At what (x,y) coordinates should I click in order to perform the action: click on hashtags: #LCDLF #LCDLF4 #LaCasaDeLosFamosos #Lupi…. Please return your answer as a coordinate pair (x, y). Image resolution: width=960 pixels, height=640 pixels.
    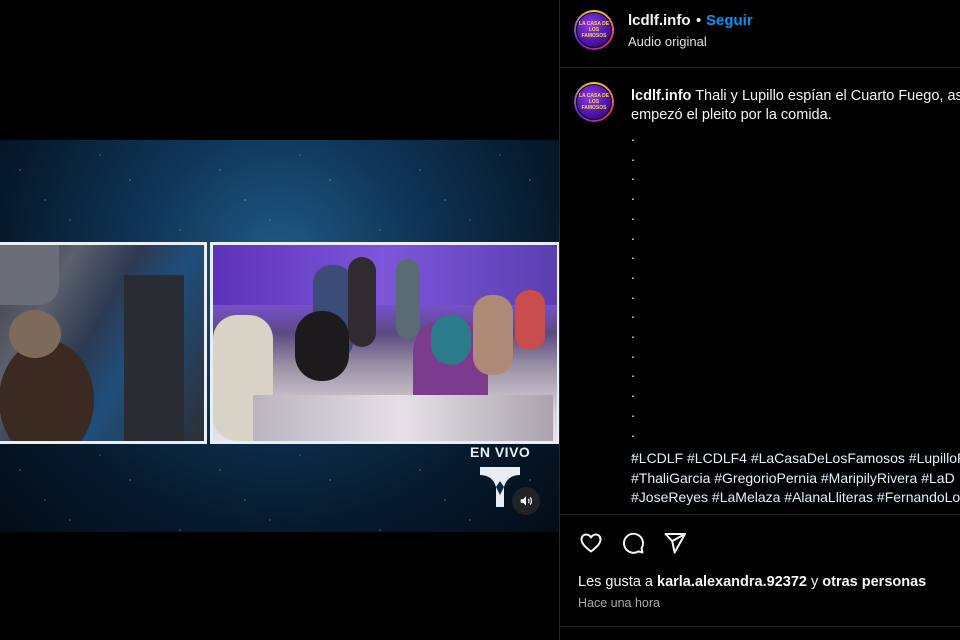
    Looking at the image, I should click on (795, 478).